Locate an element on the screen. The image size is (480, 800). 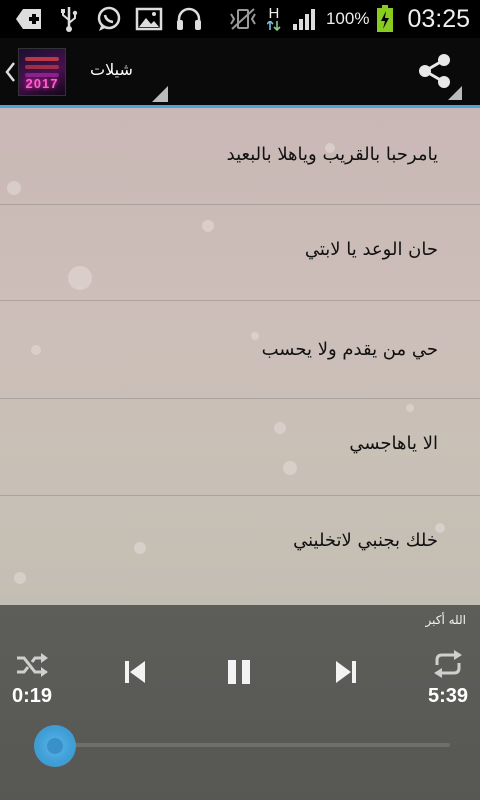
pause-icon is located at coordinates (239, 672).